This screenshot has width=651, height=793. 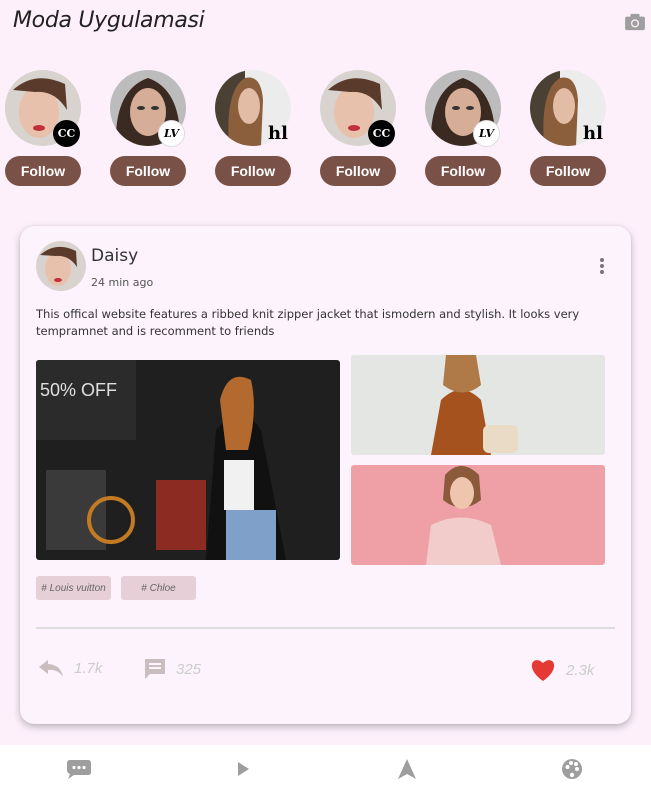 What do you see at coordinates (325, 628) in the screenshot?
I see `divider` at bounding box center [325, 628].